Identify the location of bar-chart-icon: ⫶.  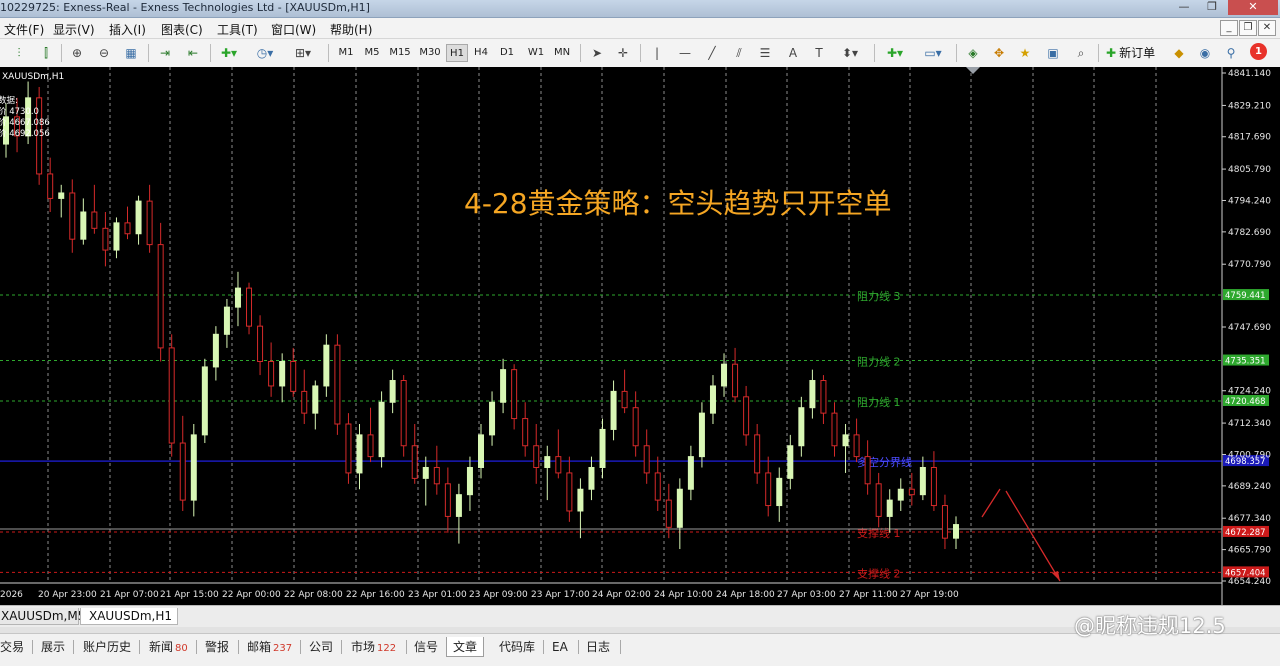
(19, 53).